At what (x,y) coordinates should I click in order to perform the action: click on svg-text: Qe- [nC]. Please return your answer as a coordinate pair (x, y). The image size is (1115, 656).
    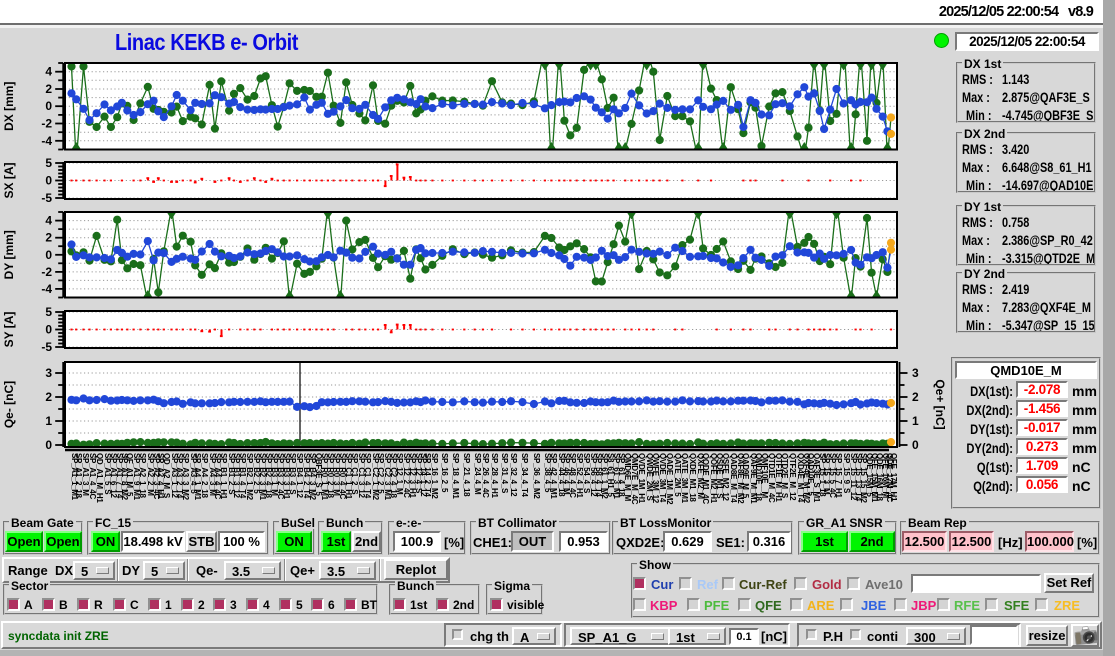
    Looking at the image, I should click on (9, 404).